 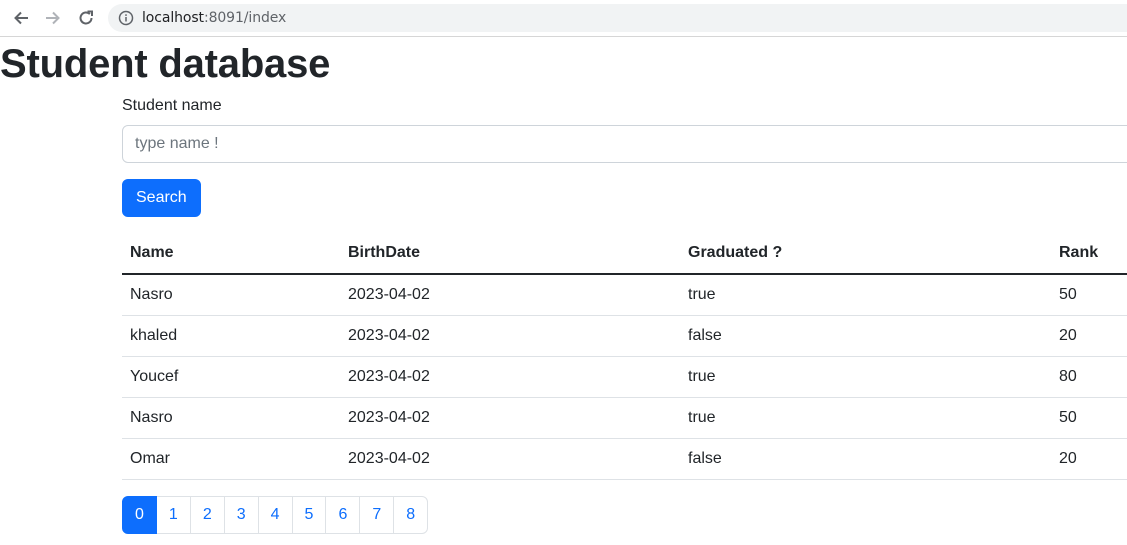 I want to click on student-name-input, so click(x=624, y=144).